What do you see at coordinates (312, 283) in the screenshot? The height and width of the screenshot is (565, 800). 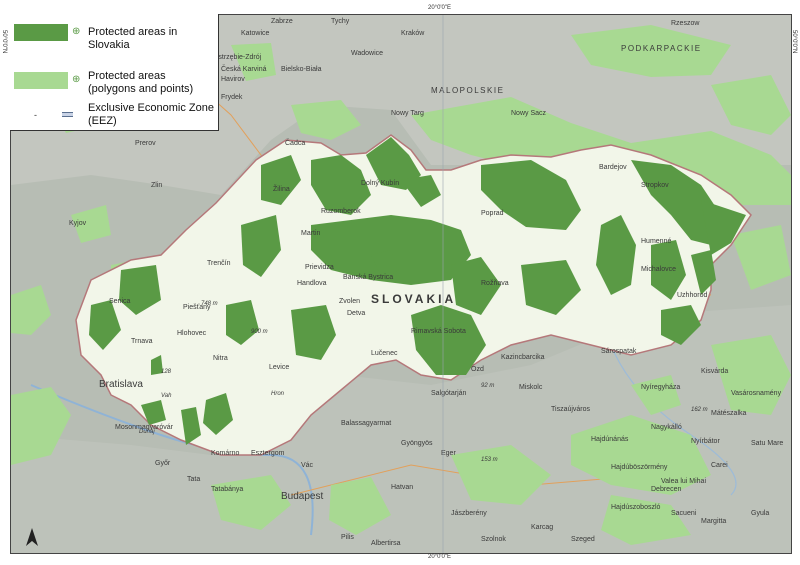 I see `city-handlova: Handlova` at bounding box center [312, 283].